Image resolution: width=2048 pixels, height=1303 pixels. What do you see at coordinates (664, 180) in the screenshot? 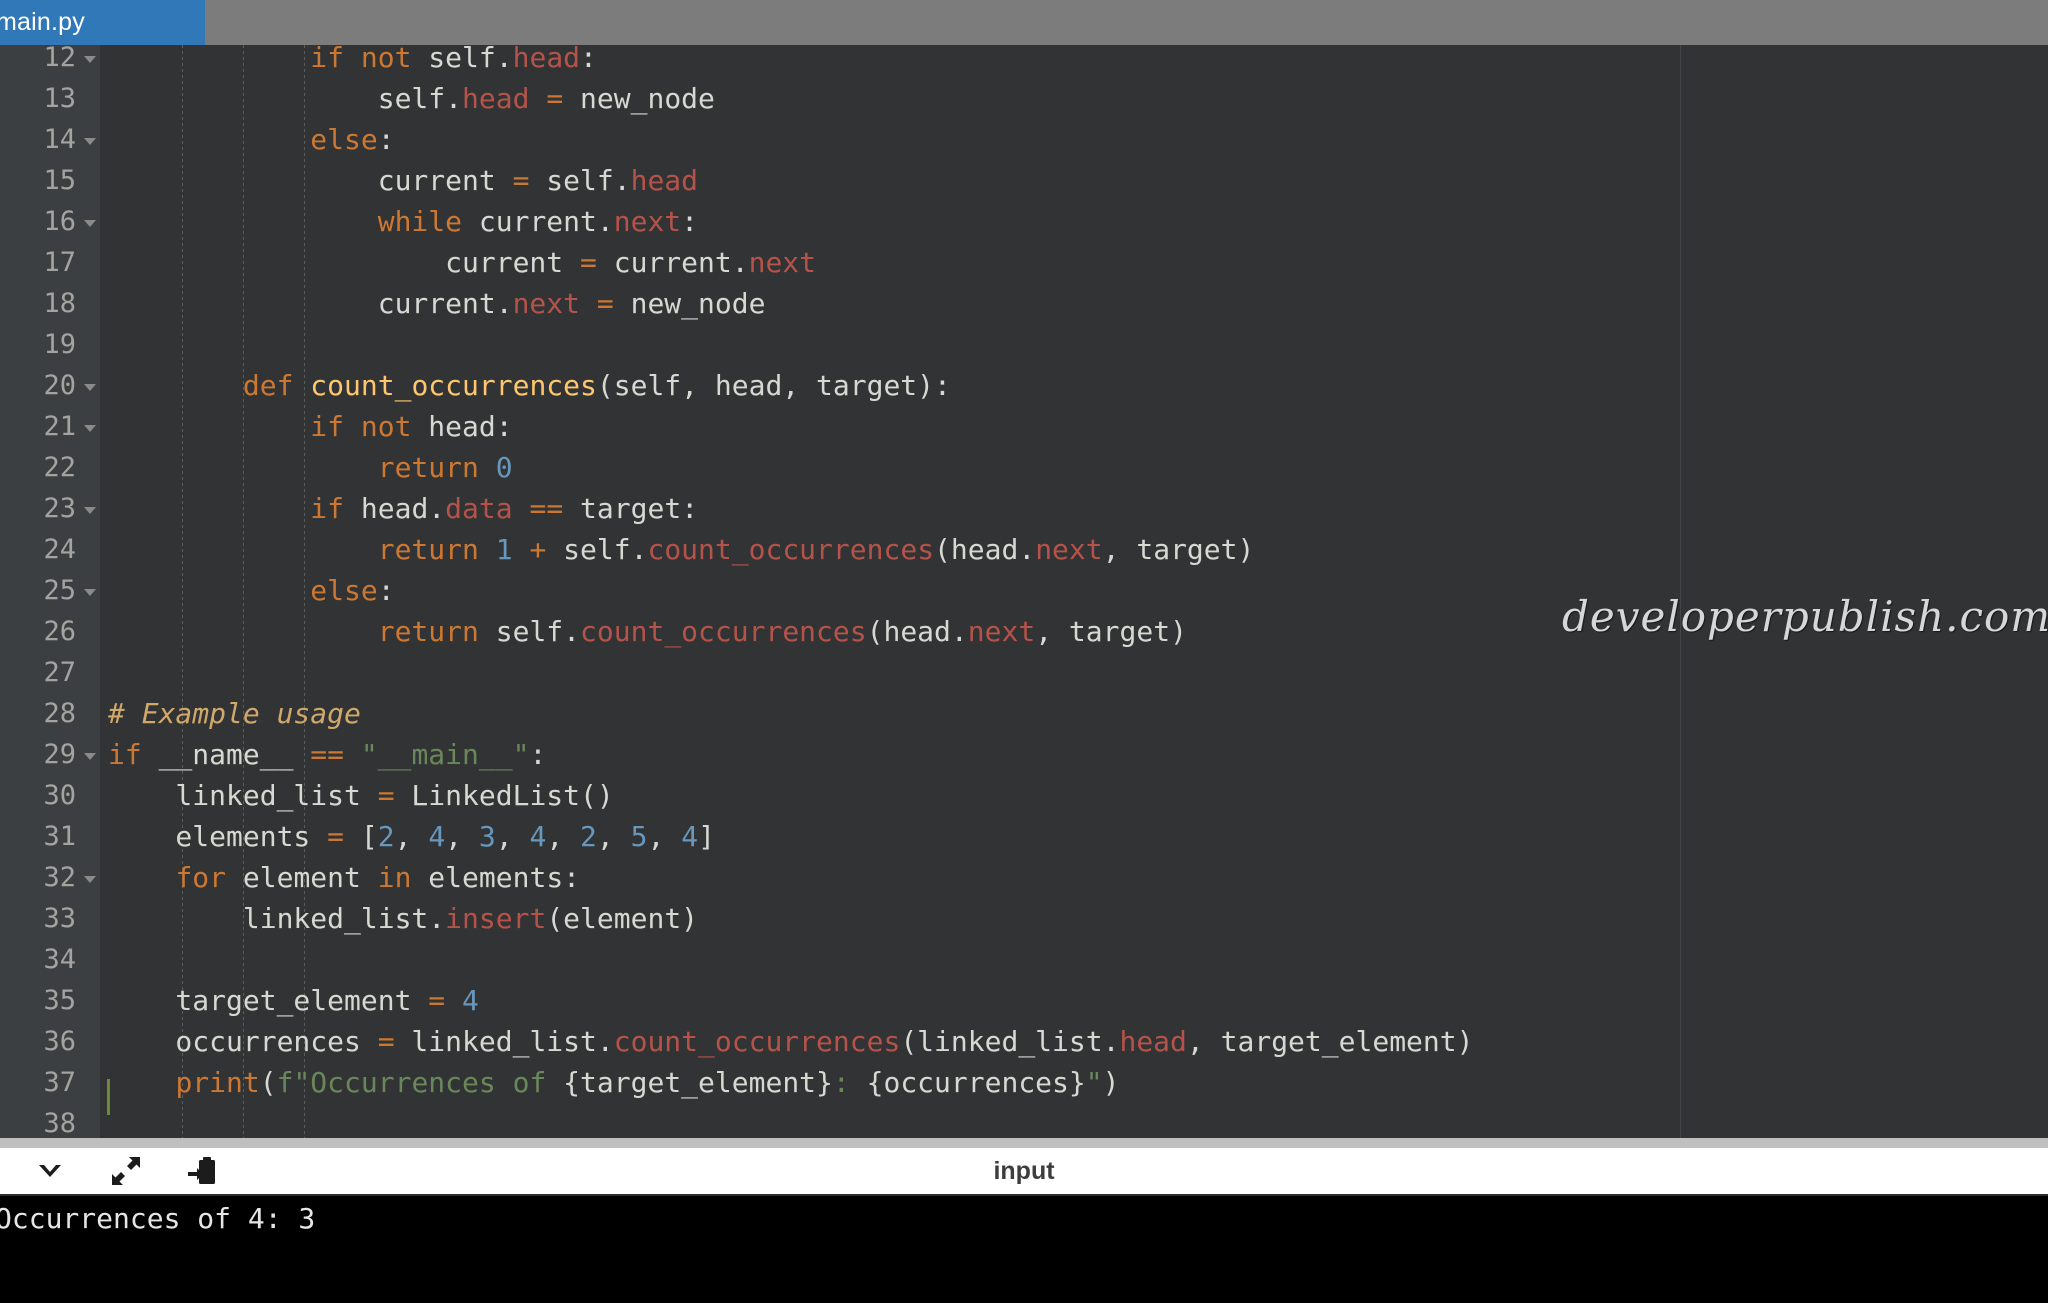
I see `code-token: head` at bounding box center [664, 180].